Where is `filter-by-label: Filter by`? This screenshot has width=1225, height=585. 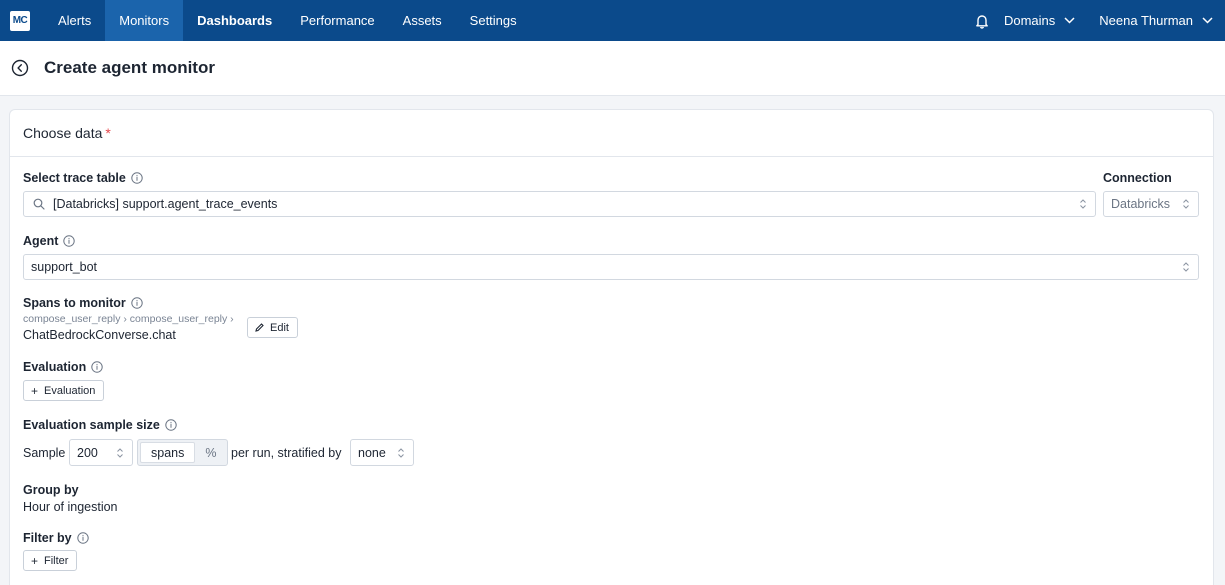
filter-by-label: Filter by is located at coordinates (56, 538).